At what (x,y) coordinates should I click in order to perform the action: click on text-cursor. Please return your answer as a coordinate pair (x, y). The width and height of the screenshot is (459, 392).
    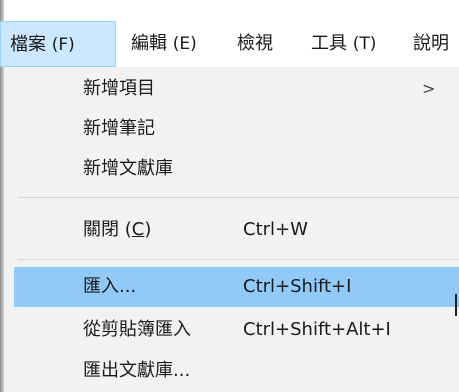
    Looking at the image, I should click on (456, 305).